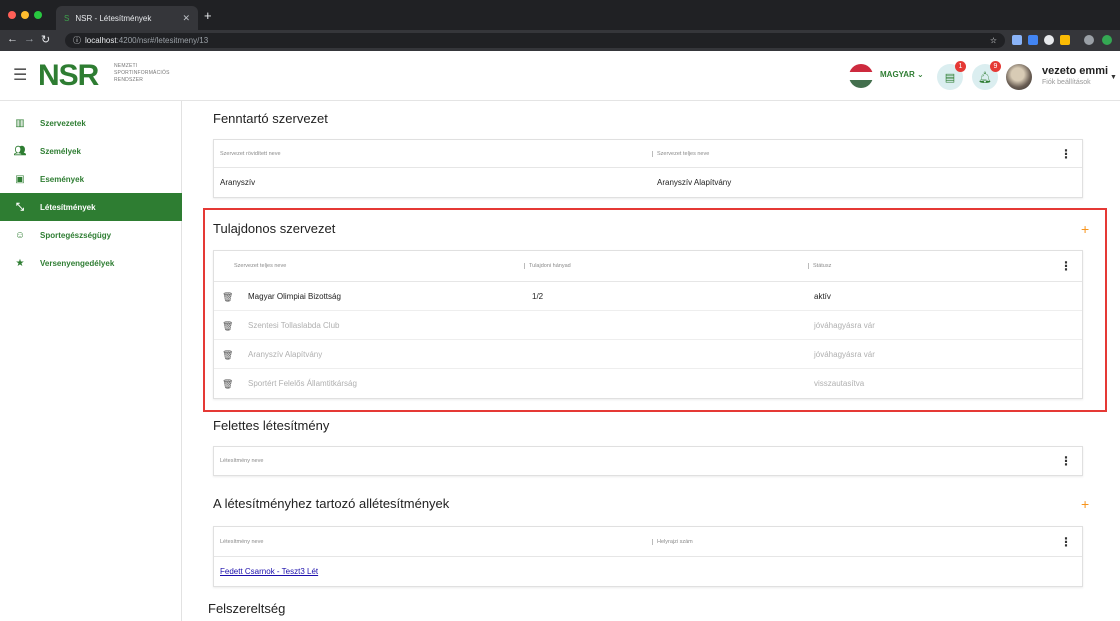 The width and height of the screenshot is (1120, 621). Describe the element at coordinates (20, 263) in the screenshot. I see `star-icon: ★` at that location.